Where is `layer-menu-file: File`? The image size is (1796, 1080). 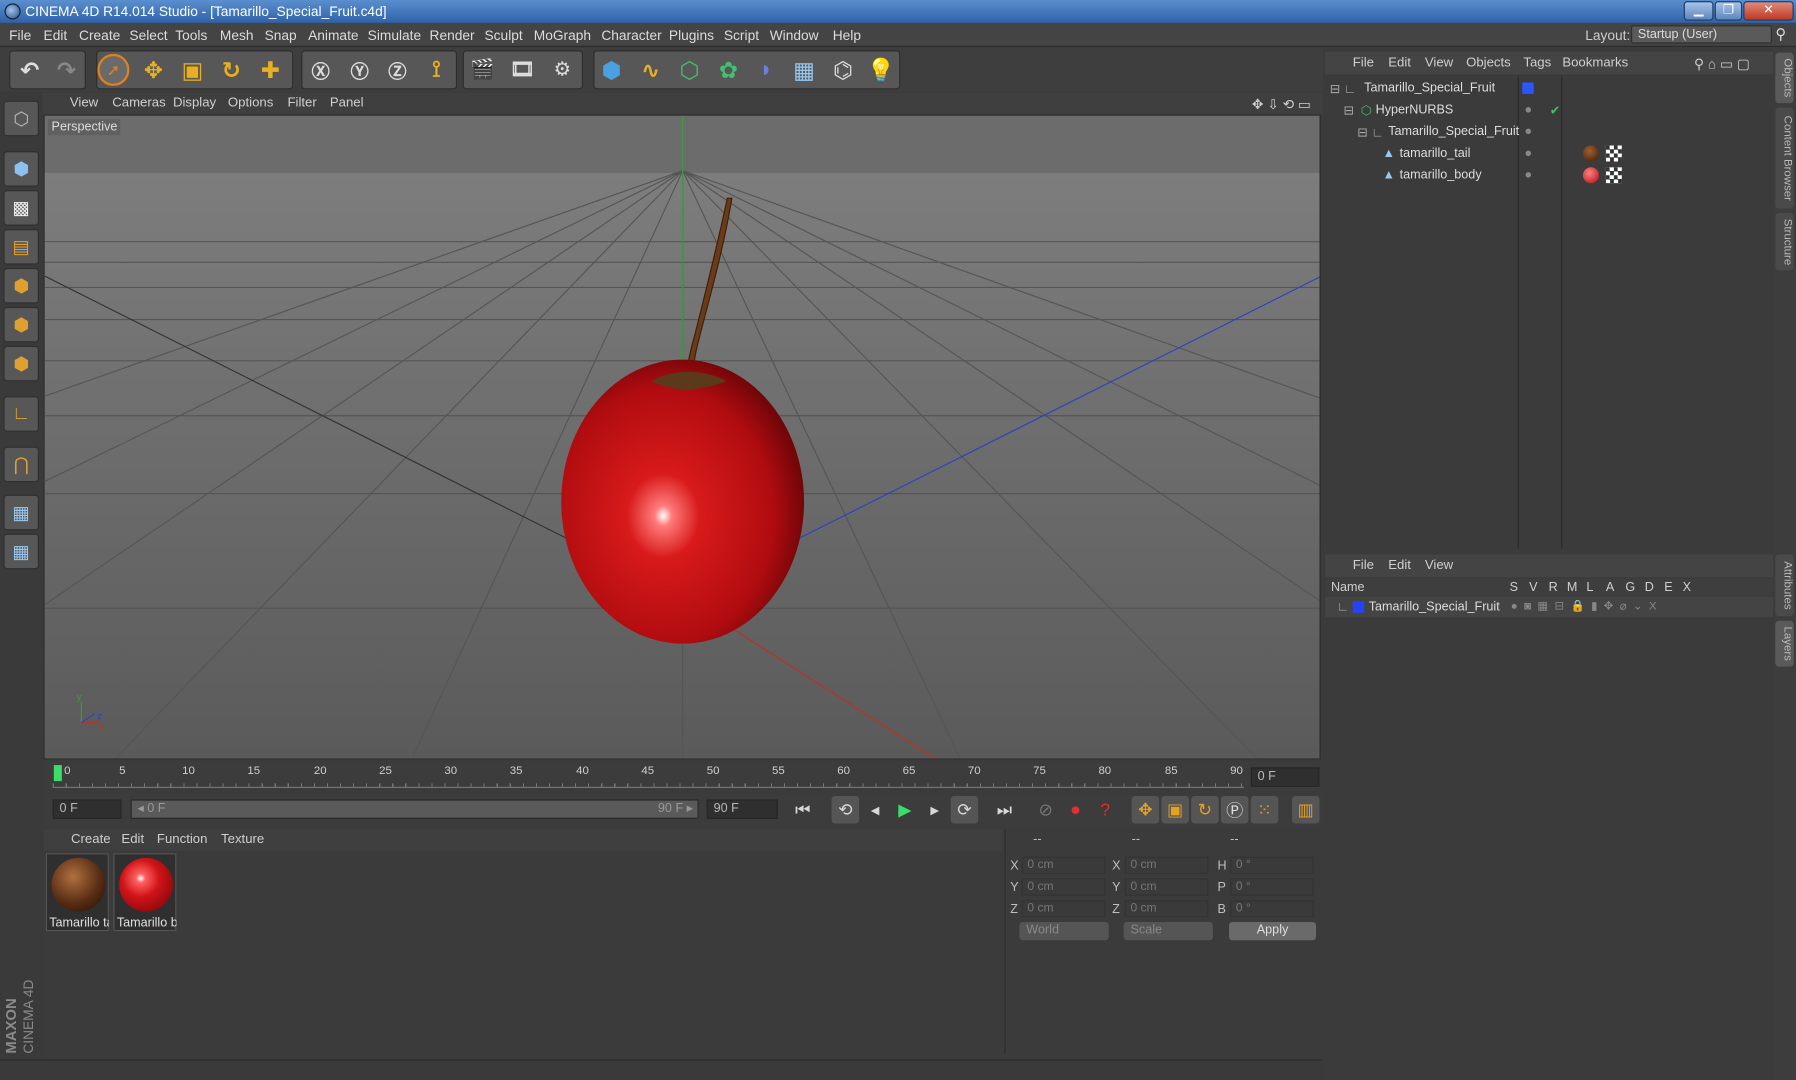 layer-menu-file: File is located at coordinates (1363, 566).